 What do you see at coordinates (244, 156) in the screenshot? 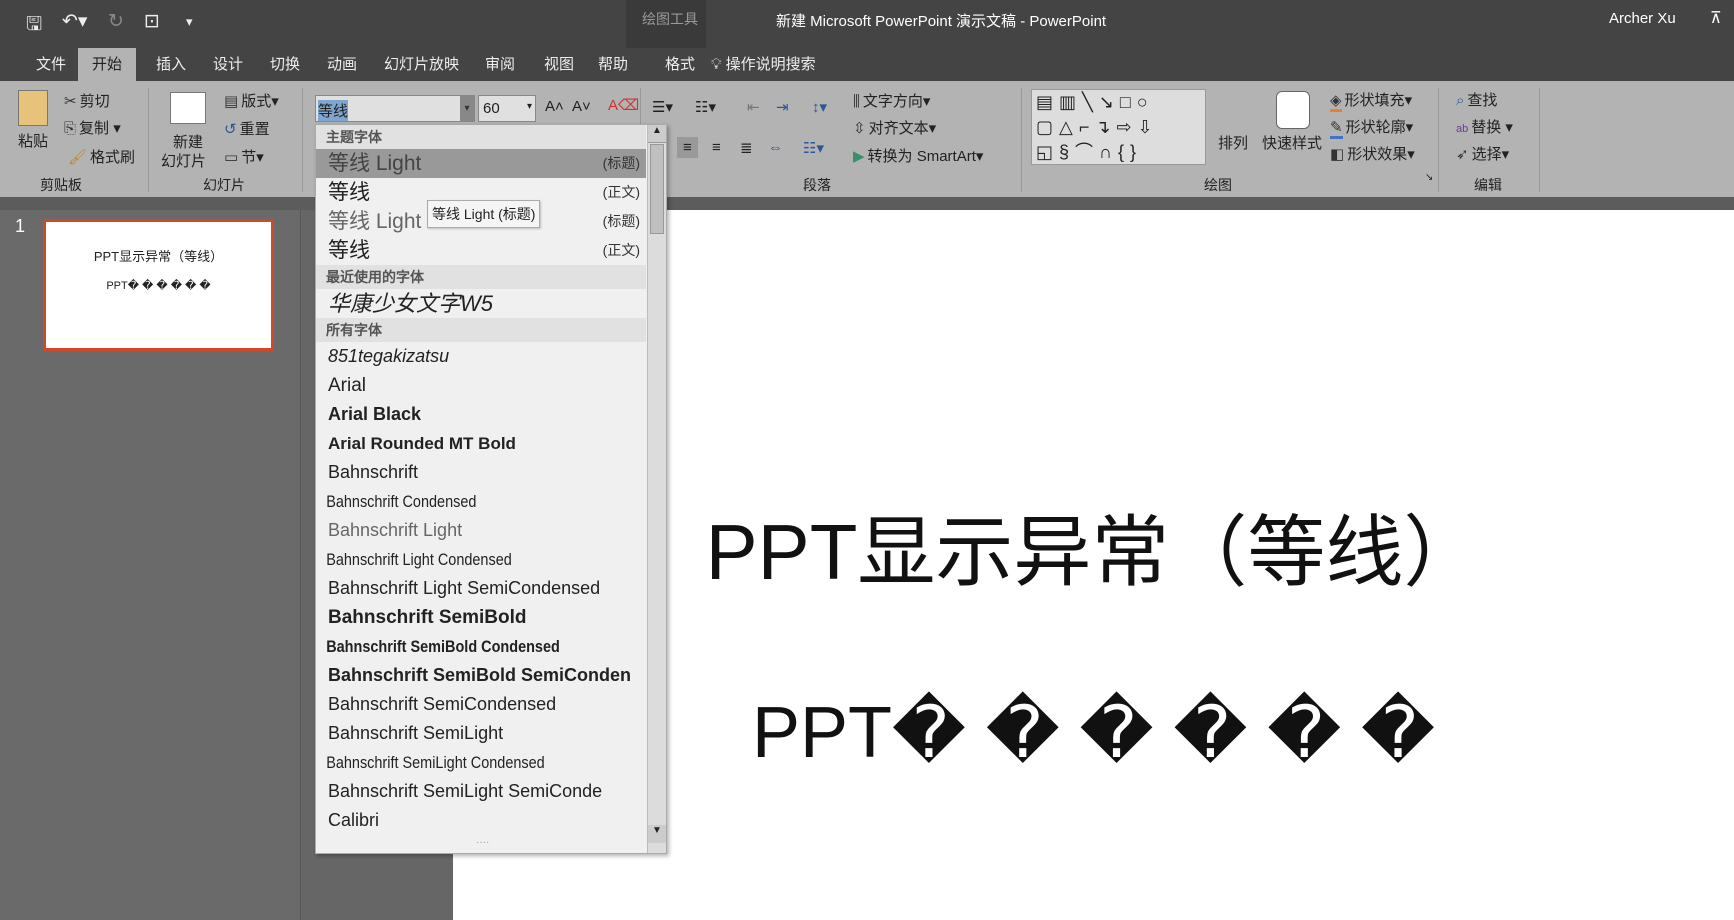
I see `section-button: ▭ 节▾` at bounding box center [244, 156].